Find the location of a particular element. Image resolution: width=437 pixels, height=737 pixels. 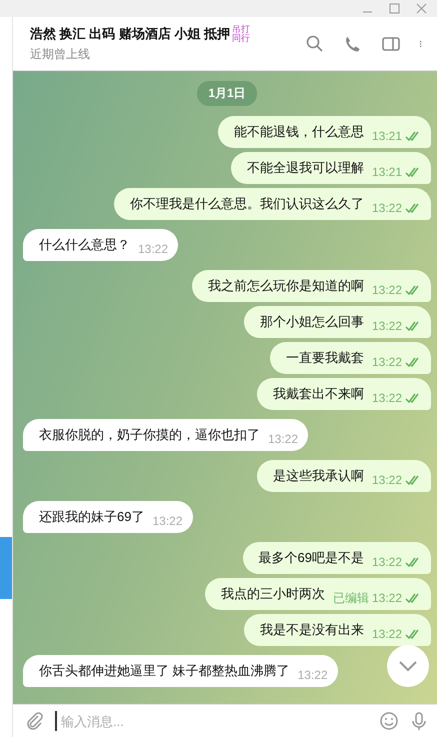

emoji-icon is located at coordinates (389, 721).